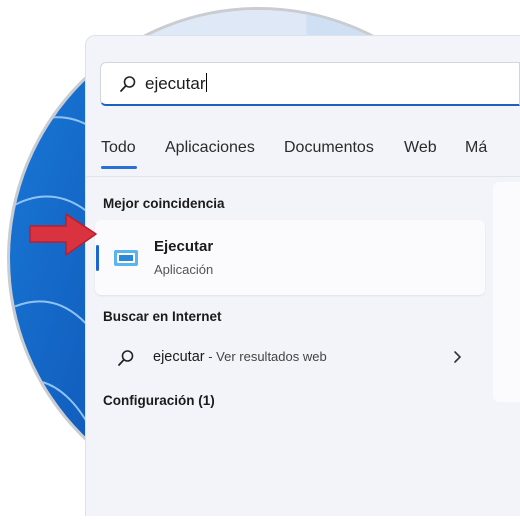 The height and width of the screenshot is (520, 520). Describe the element at coordinates (176, 83) in the screenshot. I see `search-input: ejecutar` at that location.